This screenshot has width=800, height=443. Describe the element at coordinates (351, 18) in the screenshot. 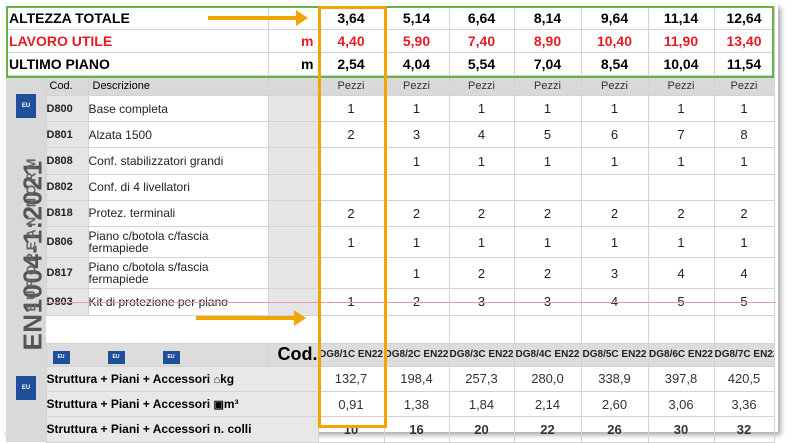

I see `header-value: 3,64` at that location.